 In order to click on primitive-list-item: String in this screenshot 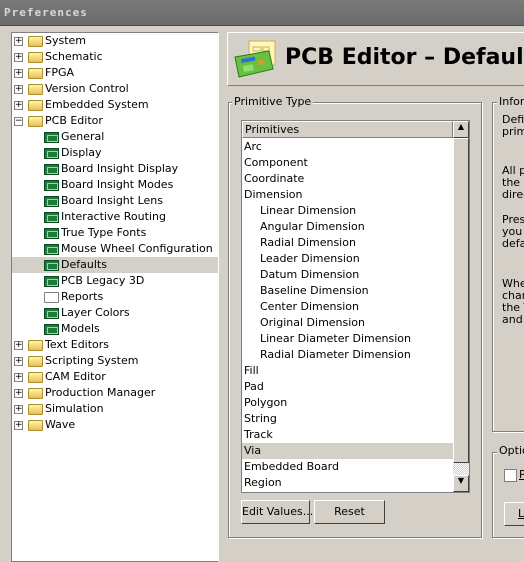, I will do `click(347, 419)`.